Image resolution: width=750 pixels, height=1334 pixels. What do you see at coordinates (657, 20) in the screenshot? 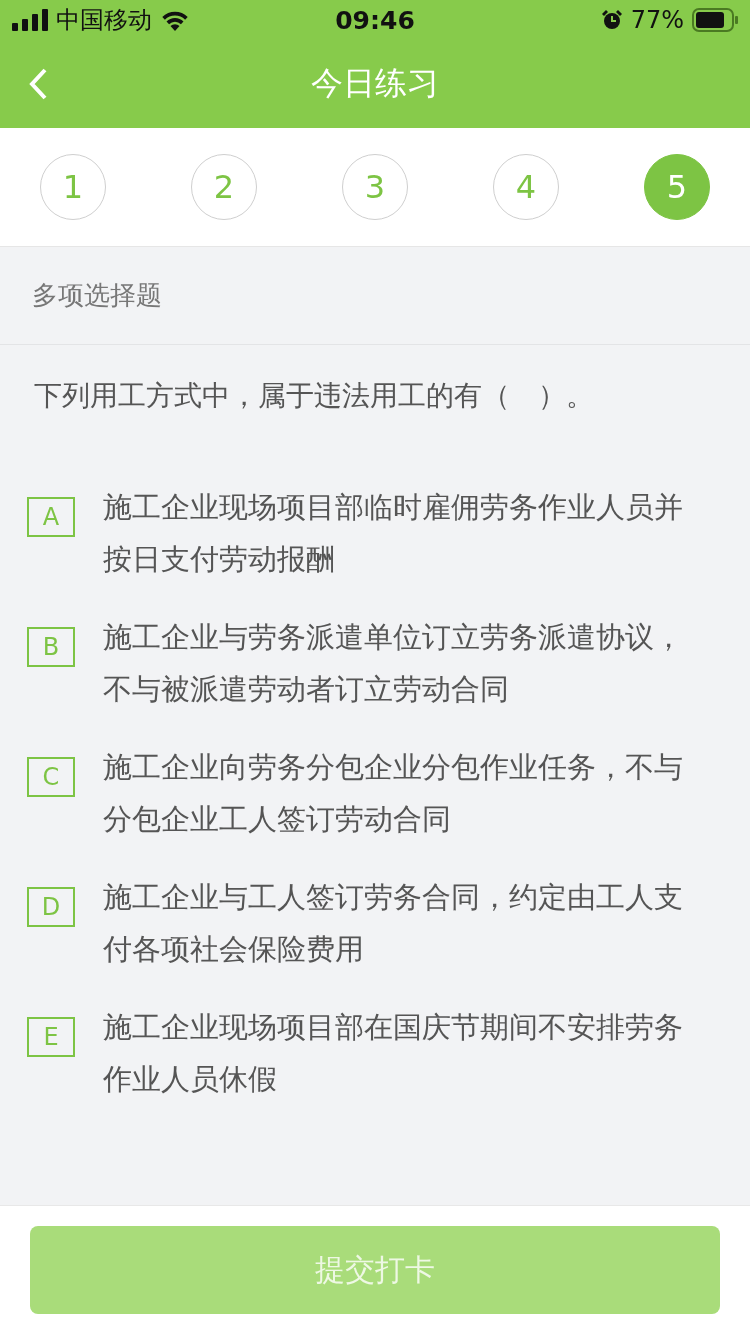
I see `battery-percent: 77%` at bounding box center [657, 20].